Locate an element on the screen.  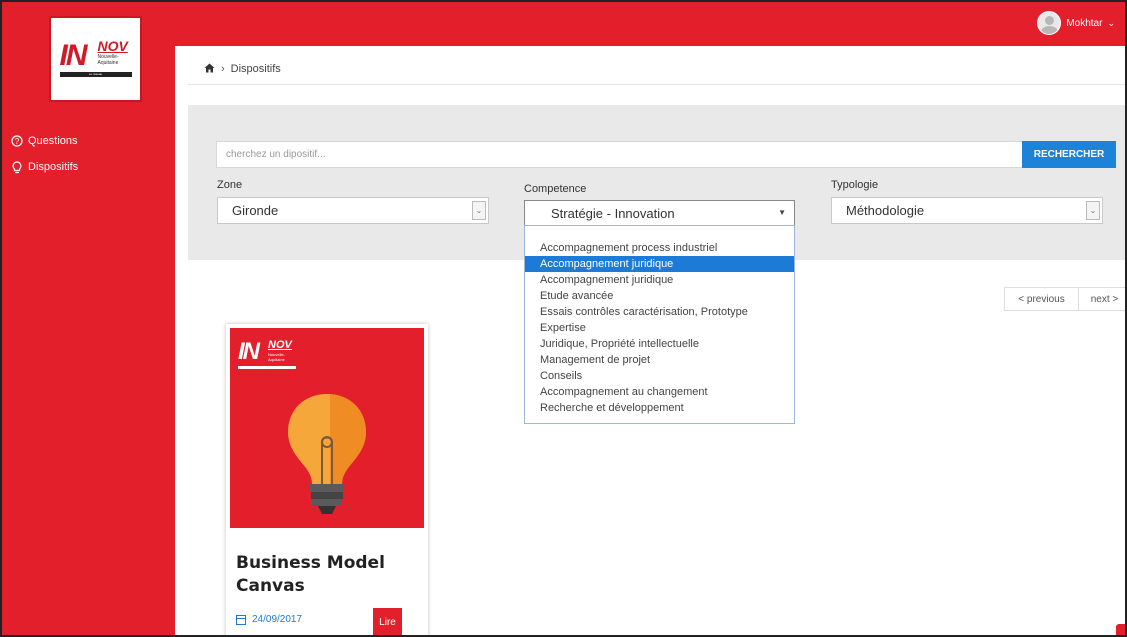
breadcrumb-current: Dispositifs is located at coordinates (255, 69).